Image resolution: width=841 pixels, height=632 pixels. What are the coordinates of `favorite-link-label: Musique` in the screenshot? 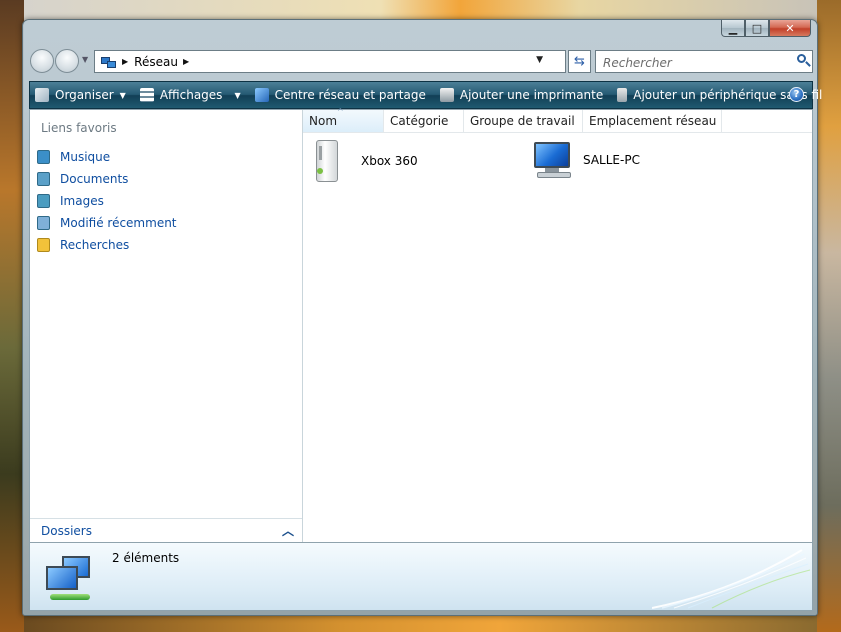 It's located at (85, 157).